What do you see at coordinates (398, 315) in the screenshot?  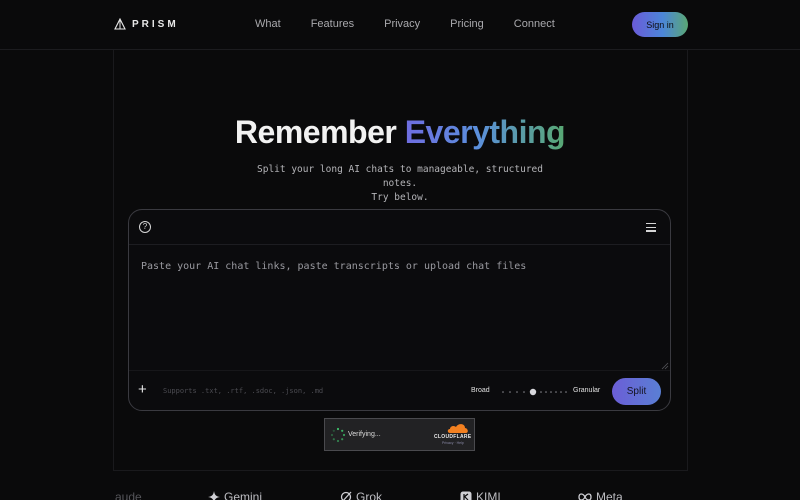 I see `chat-input-textarea` at bounding box center [398, 315].